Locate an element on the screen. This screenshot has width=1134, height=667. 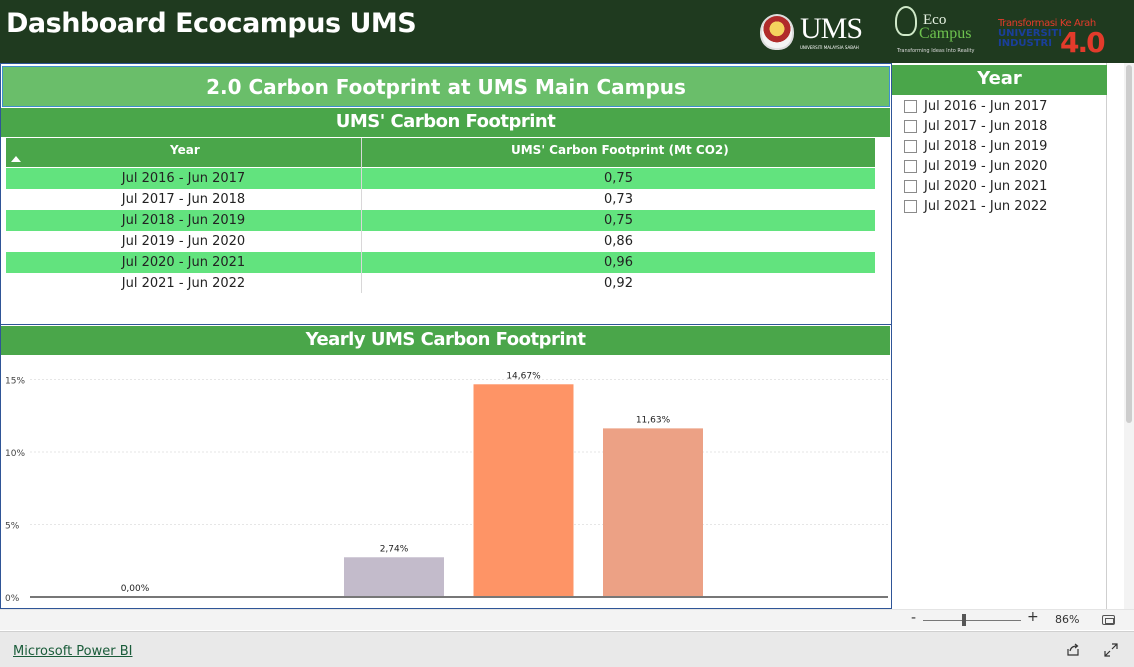
bar-data-label: 14,67% is located at coordinates (523, 376).